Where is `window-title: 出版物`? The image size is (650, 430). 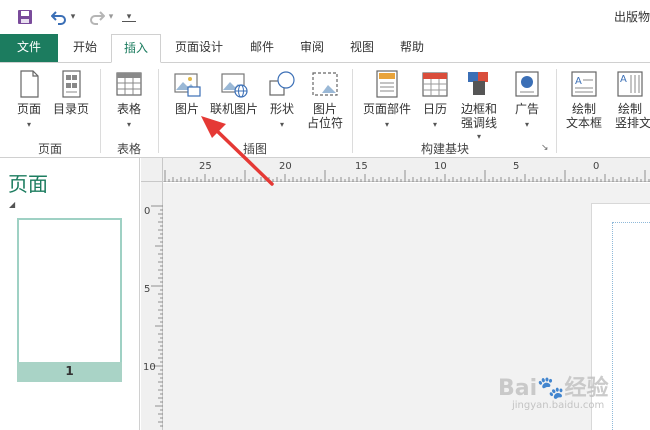 window-title: 出版物 is located at coordinates (631, 17).